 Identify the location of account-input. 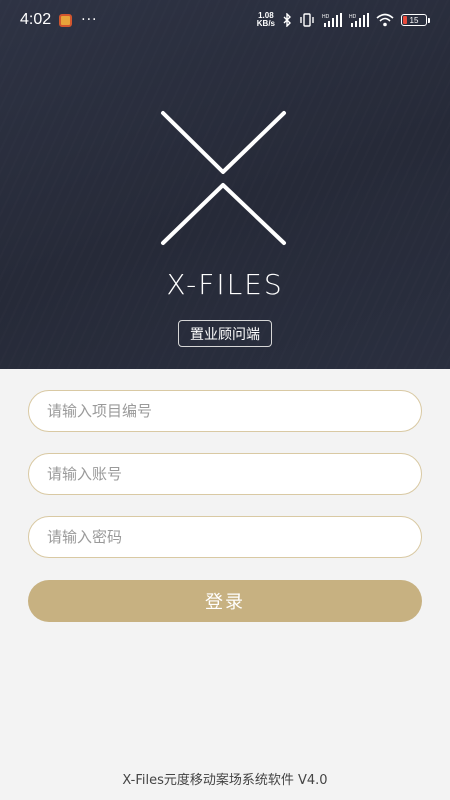
(225, 474).